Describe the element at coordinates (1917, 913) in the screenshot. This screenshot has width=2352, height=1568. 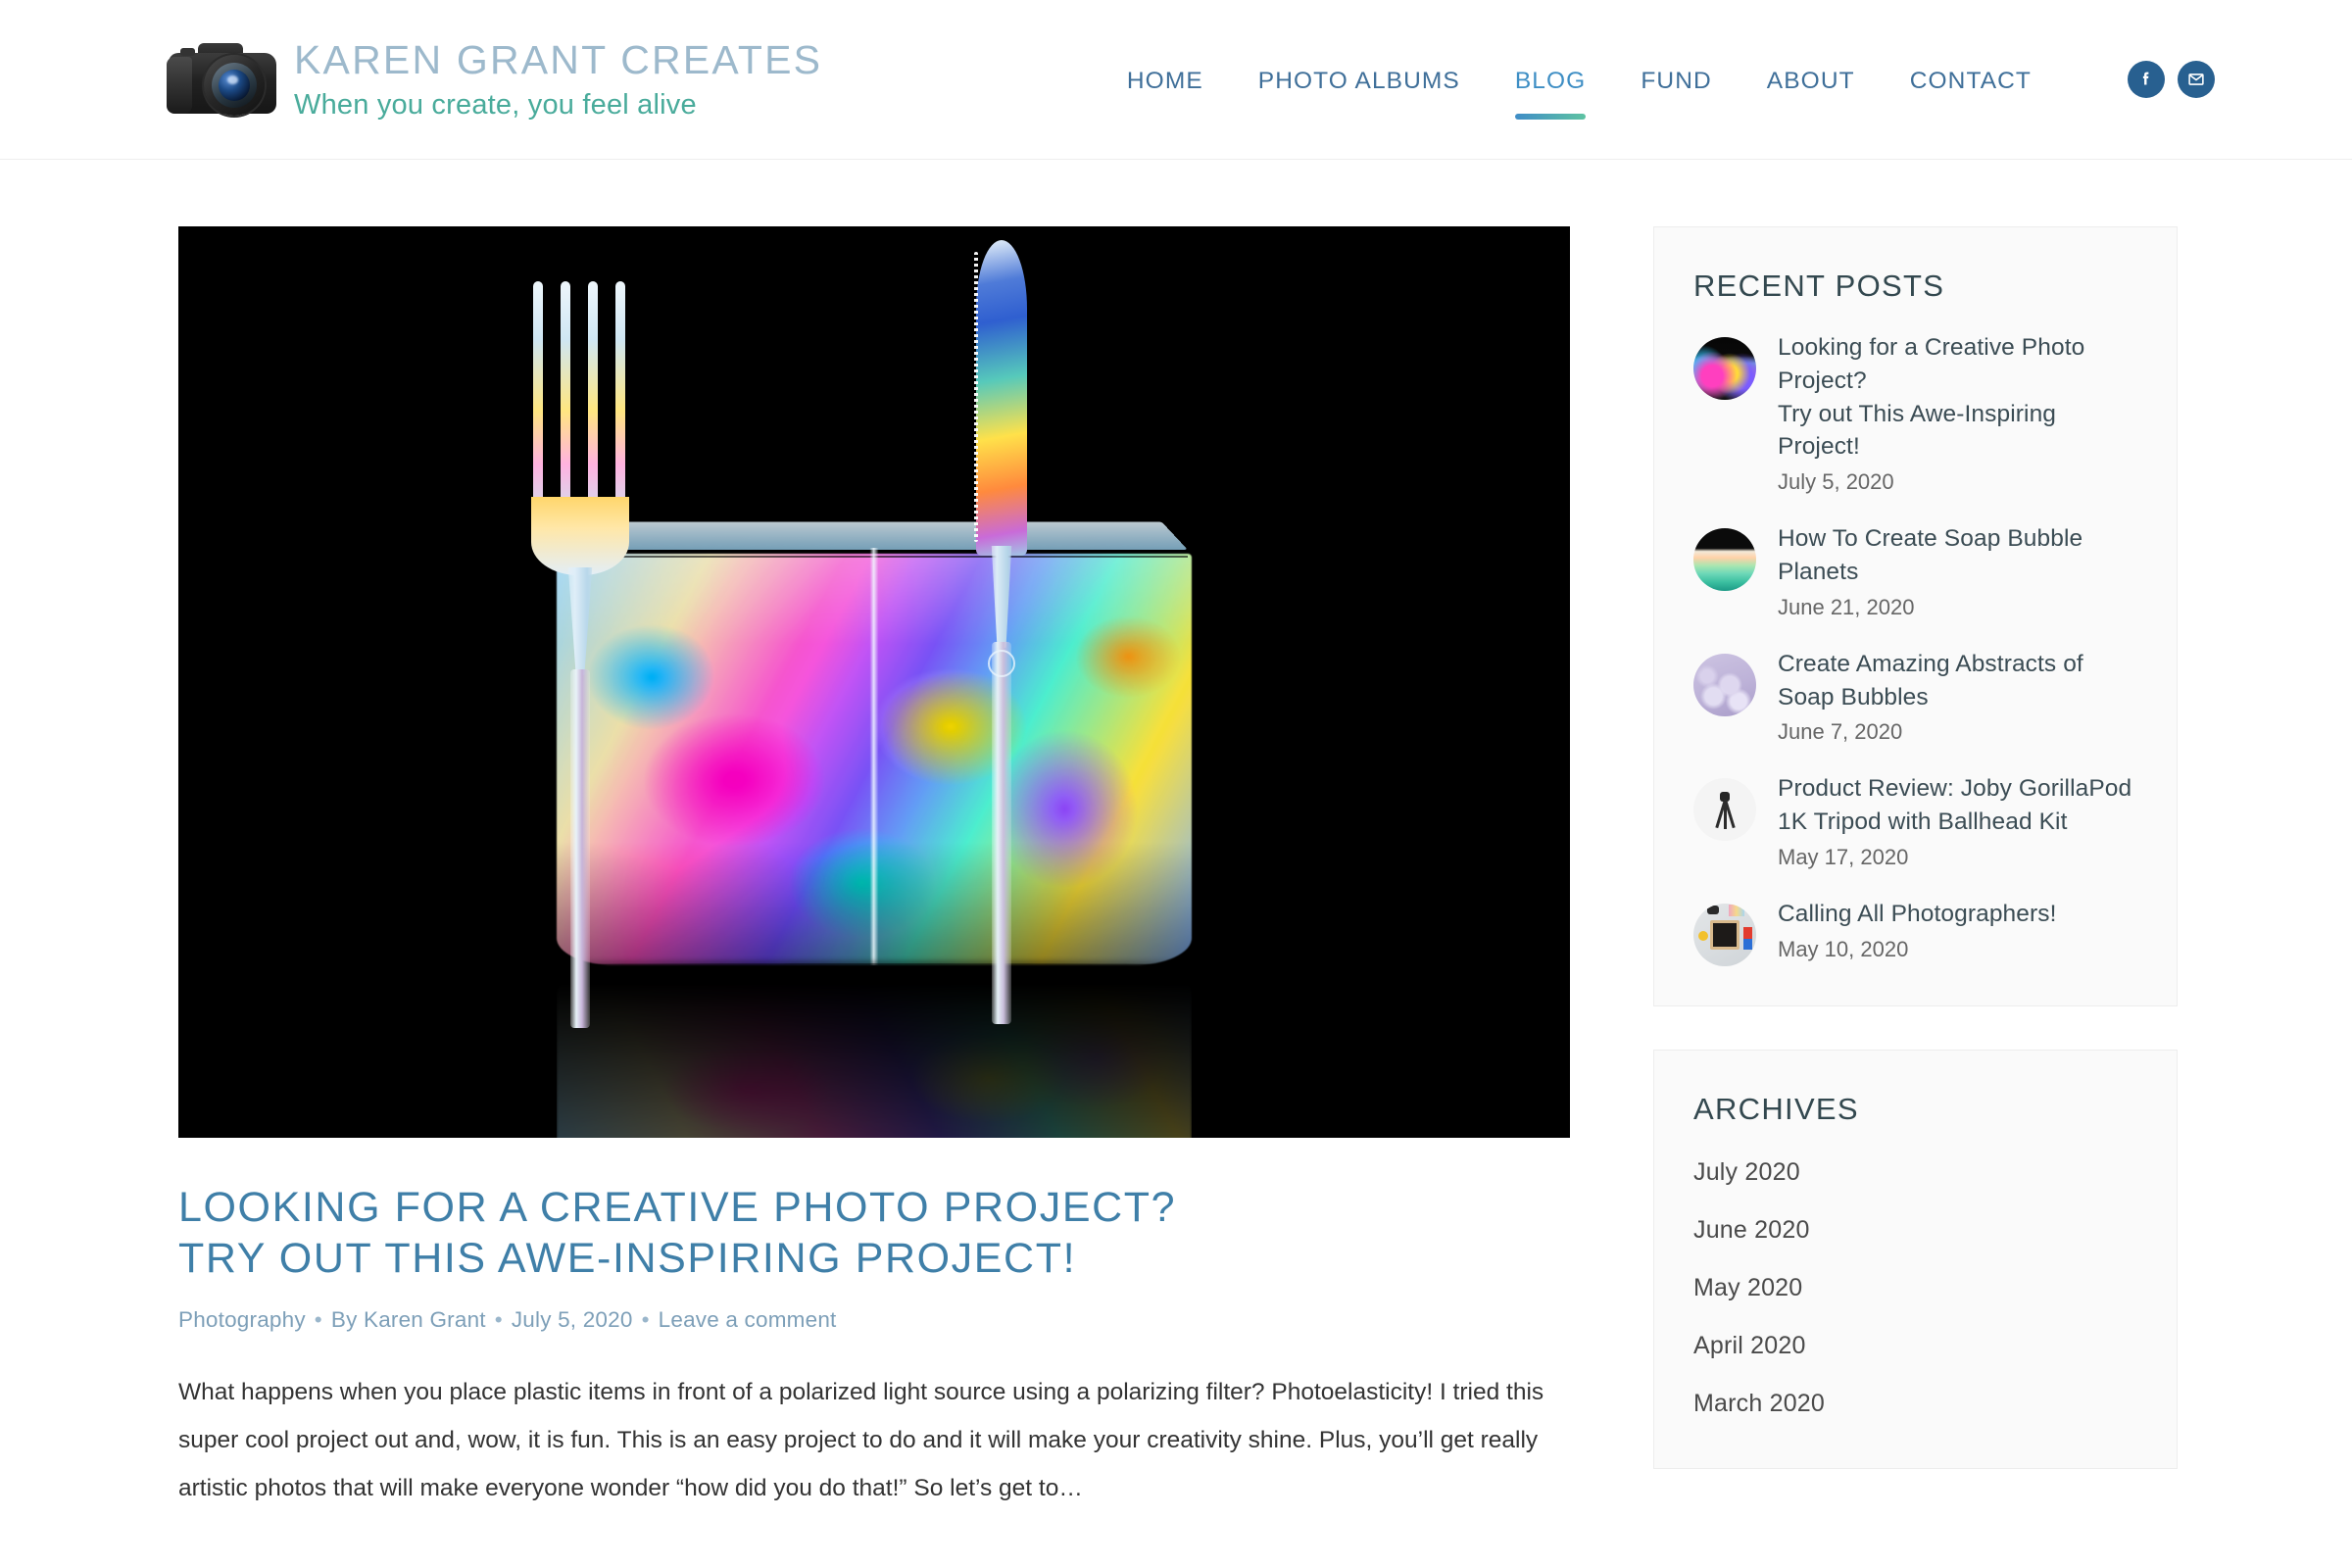
I see `recent-post-title: Calling All Photographers!` at that location.